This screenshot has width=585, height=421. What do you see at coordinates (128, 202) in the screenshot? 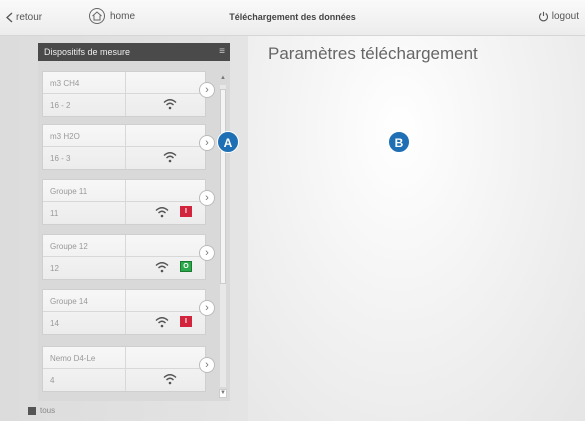
I see `device-card: Groupe 11 11 I ›` at bounding box center [128, 202].